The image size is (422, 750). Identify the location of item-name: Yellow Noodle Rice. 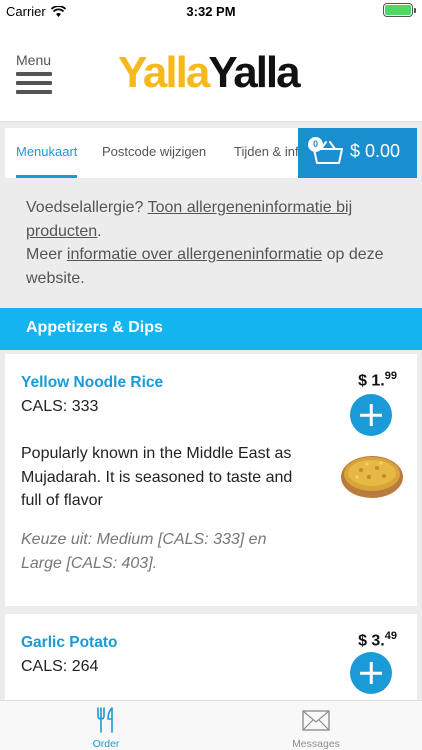
(92, 383).